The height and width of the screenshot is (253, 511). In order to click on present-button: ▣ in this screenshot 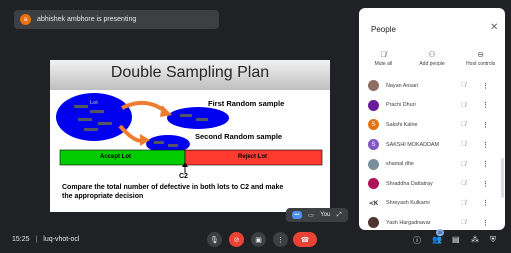, I will do `click(258, 239)`.